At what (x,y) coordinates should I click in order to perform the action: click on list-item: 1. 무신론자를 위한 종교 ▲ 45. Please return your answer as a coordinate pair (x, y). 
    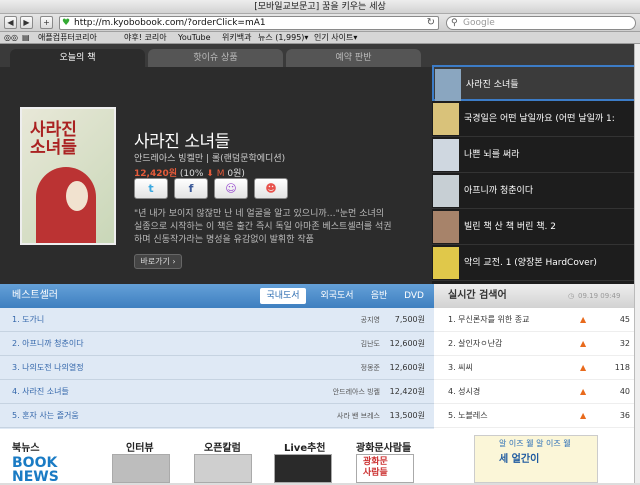
    Looking at the image, I should click on (534, 320).